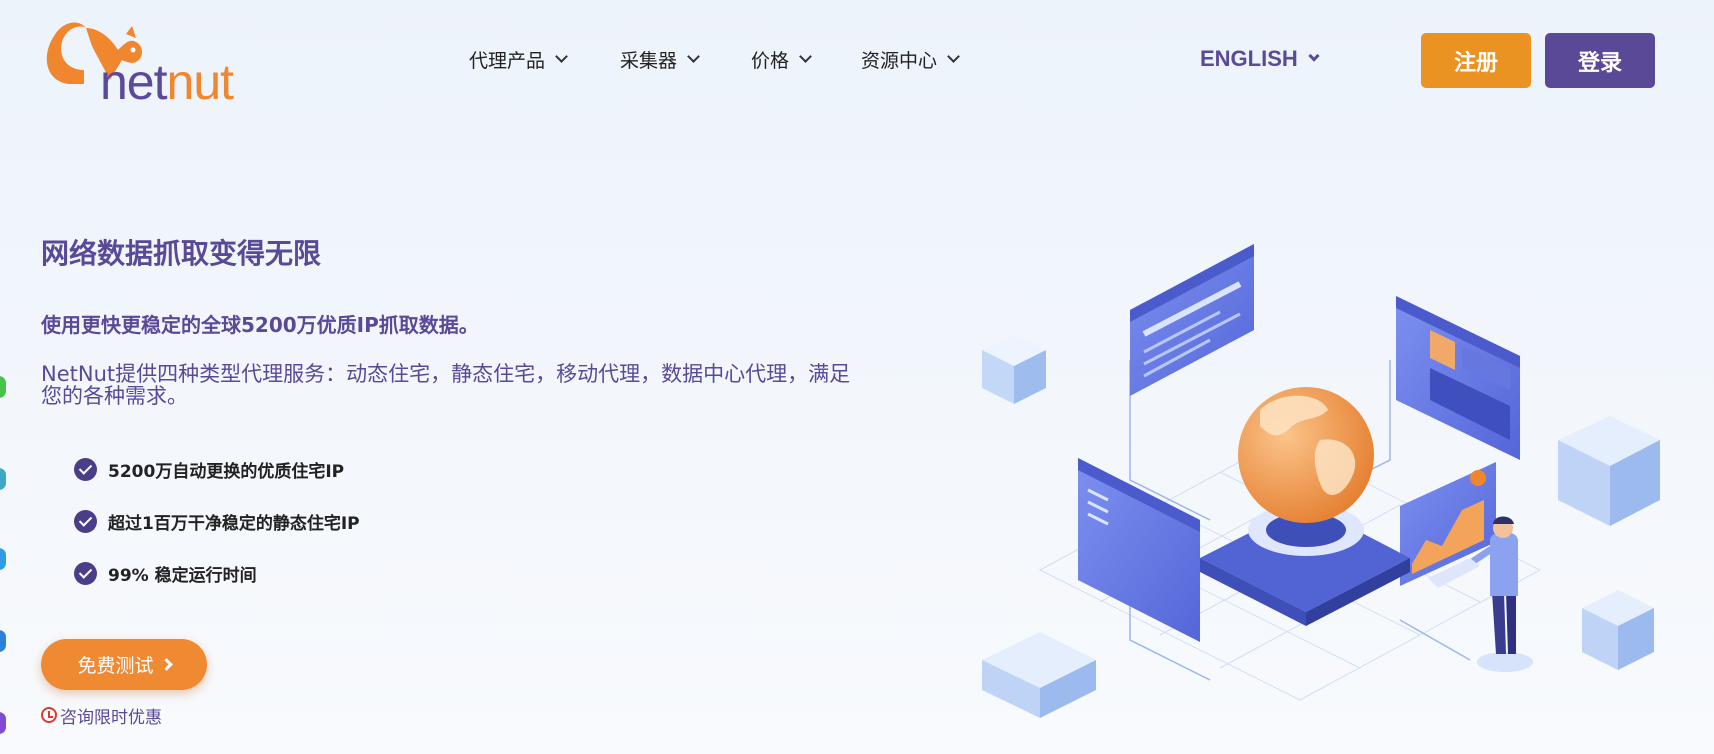  I want to click on netnut-logo: netnut, so click(145, 62).